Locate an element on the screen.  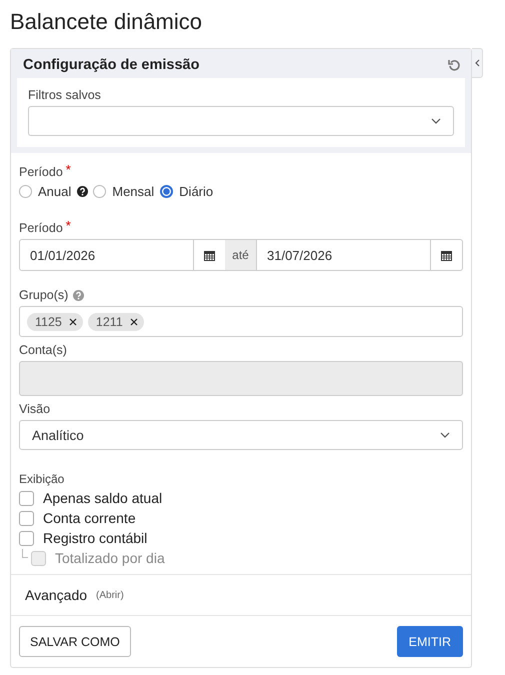
field-label: Conta(s) is located at coordinates (43, 350).